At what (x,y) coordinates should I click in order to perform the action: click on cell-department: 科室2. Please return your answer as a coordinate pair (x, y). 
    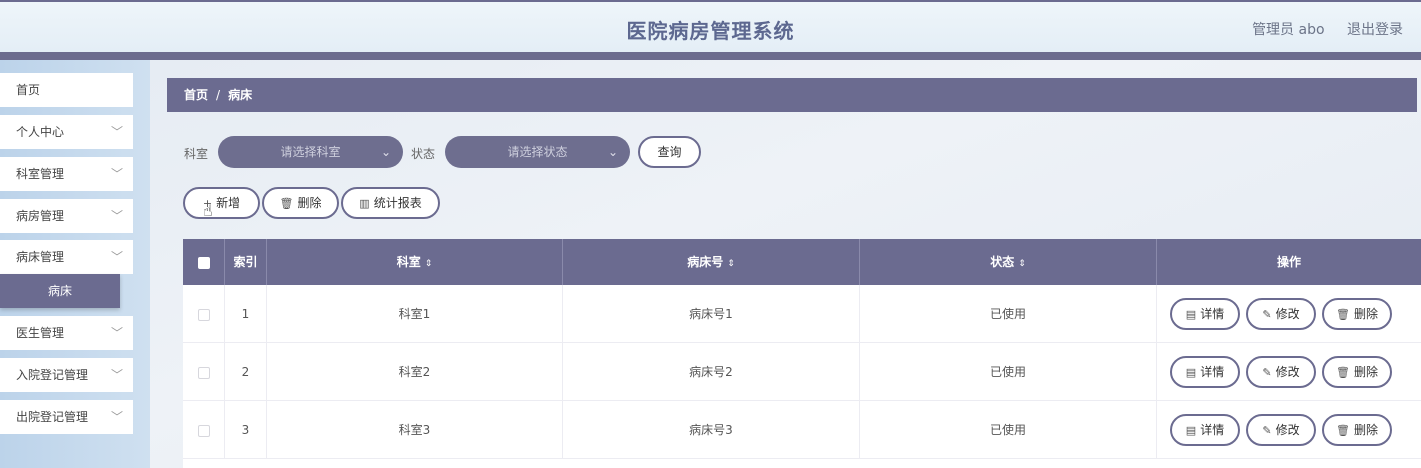
    Looking at the image, I should click on (415, 372).